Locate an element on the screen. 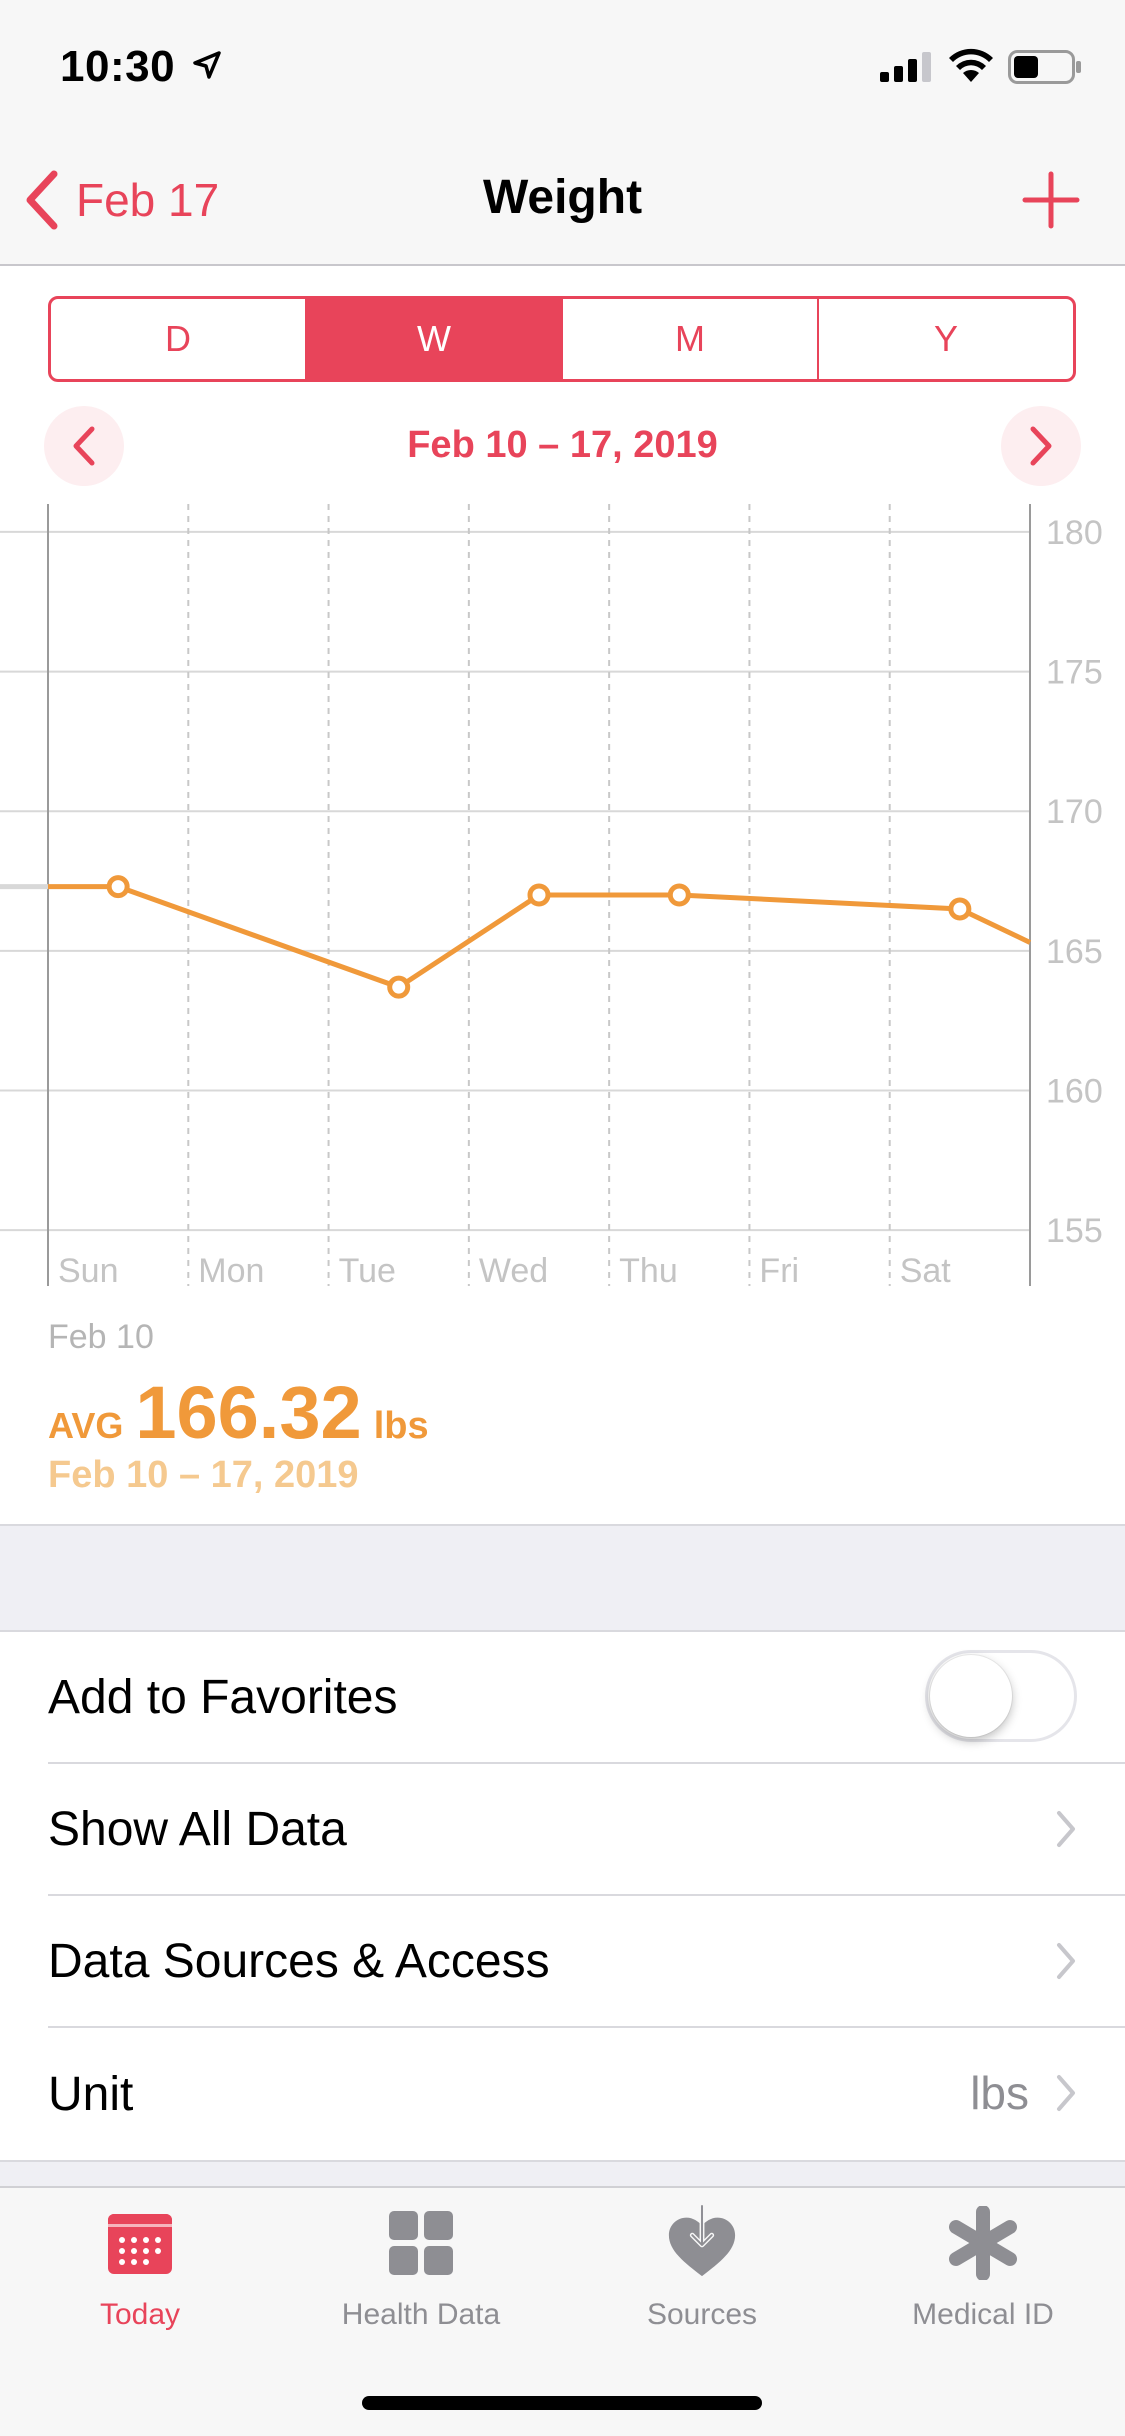 The image size is (1125, 2436). status-time: 10:30 is located at coordinates (118, 66).